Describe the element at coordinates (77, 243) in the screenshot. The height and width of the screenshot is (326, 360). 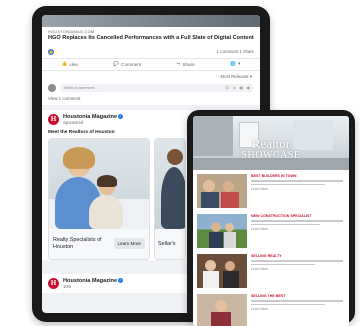
I see `card-title: Realty Specialists of Houston` at that location.